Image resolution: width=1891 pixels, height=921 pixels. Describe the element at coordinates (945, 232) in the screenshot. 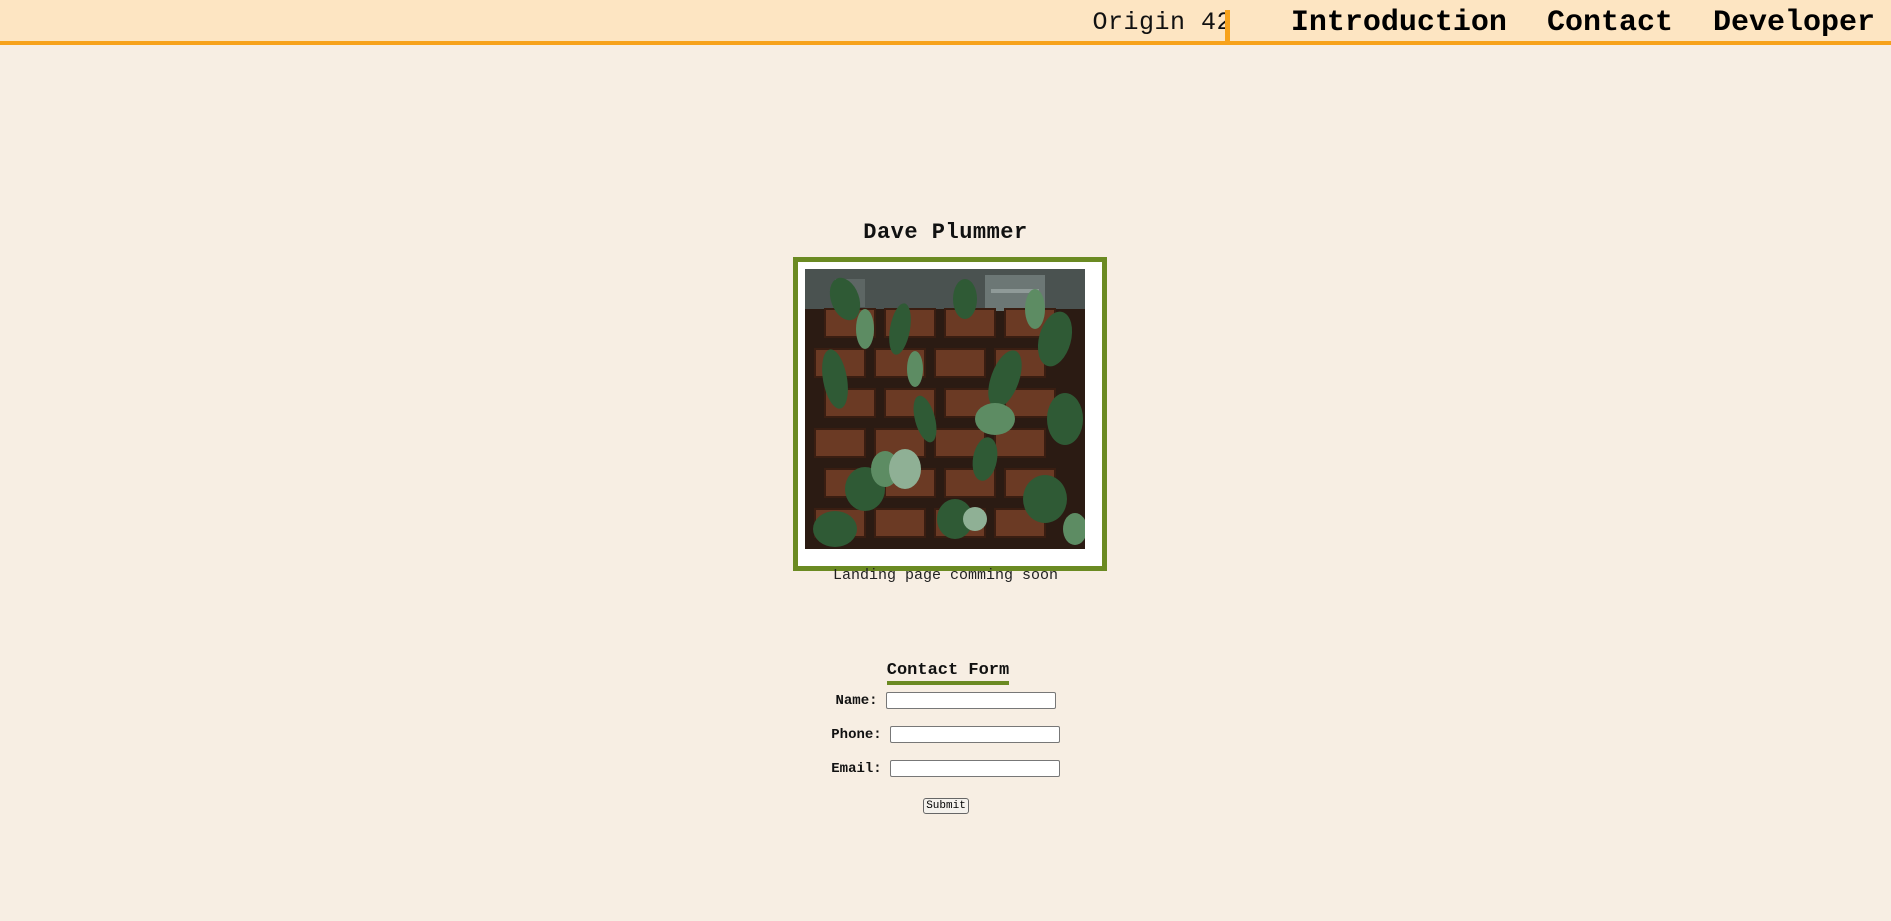

I see `profile-name: Dave Plummer` at that location.